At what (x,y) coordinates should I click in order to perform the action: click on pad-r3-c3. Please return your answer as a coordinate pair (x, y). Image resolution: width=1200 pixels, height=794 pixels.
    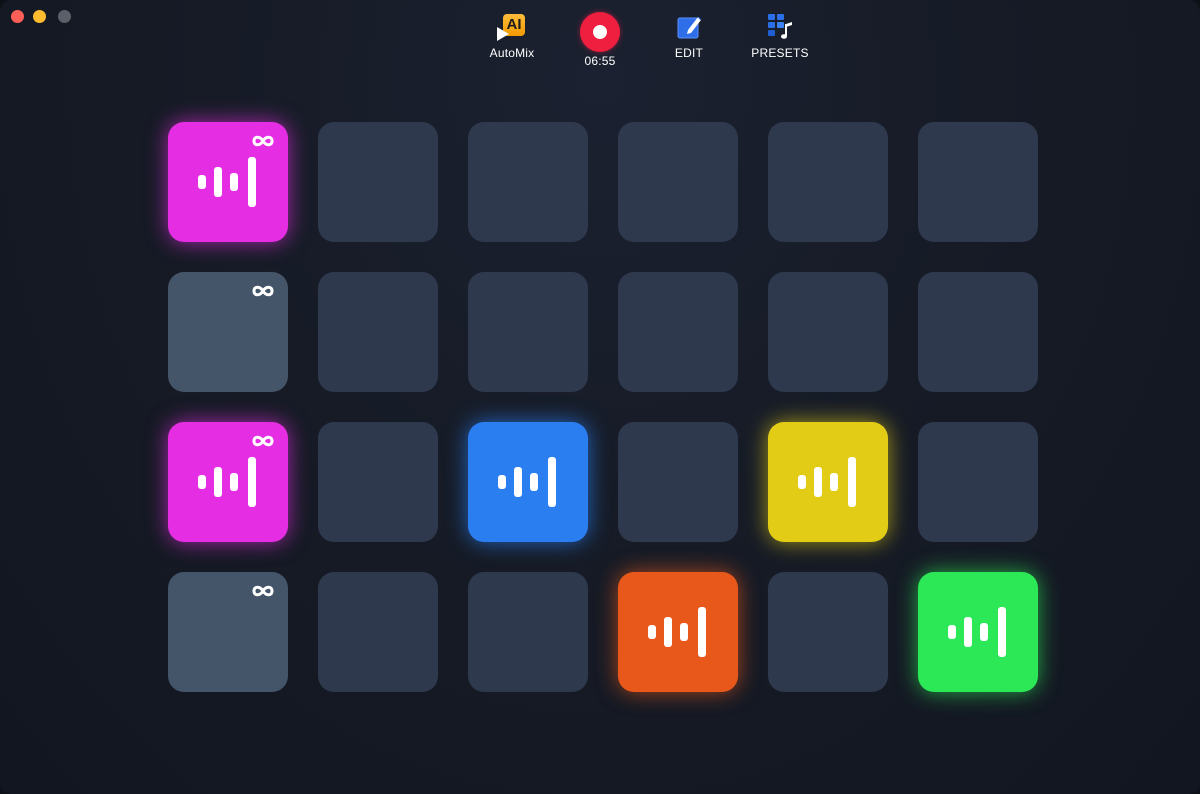
    Looking at the image, I should click on (528, 482).